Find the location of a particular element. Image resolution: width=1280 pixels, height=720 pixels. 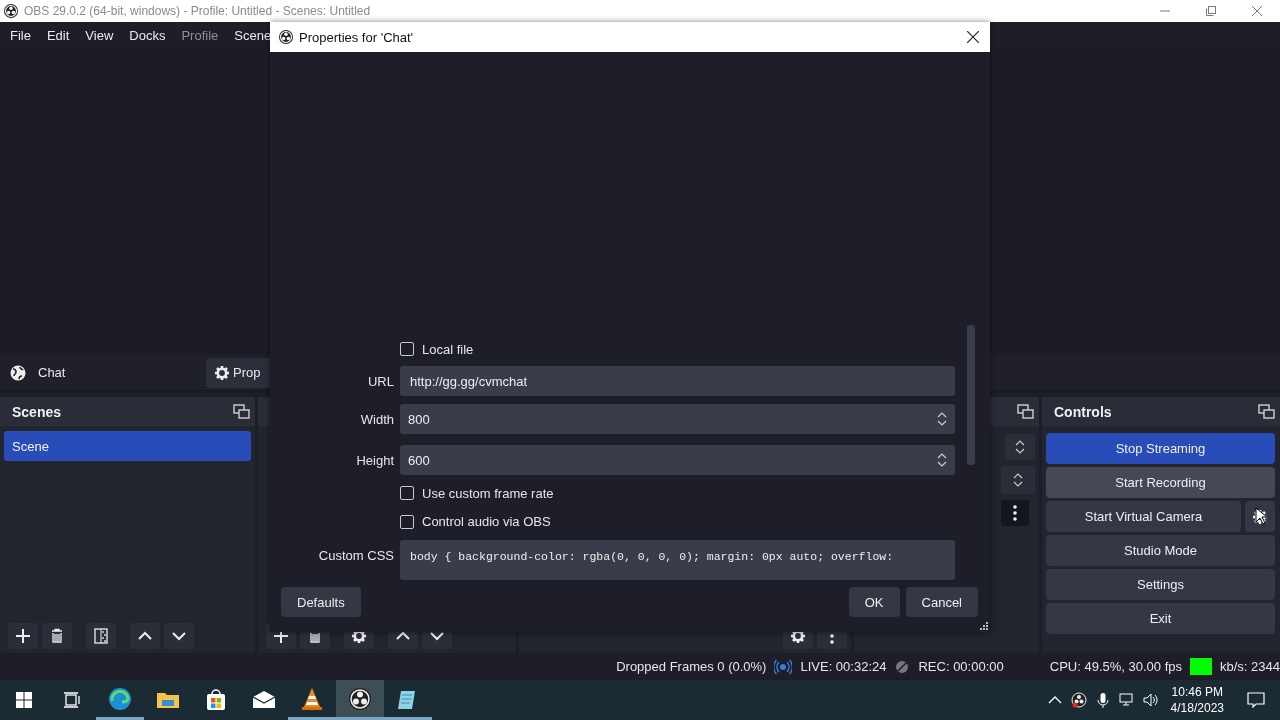

number-field: 800 is located at coordinates (677, 419).